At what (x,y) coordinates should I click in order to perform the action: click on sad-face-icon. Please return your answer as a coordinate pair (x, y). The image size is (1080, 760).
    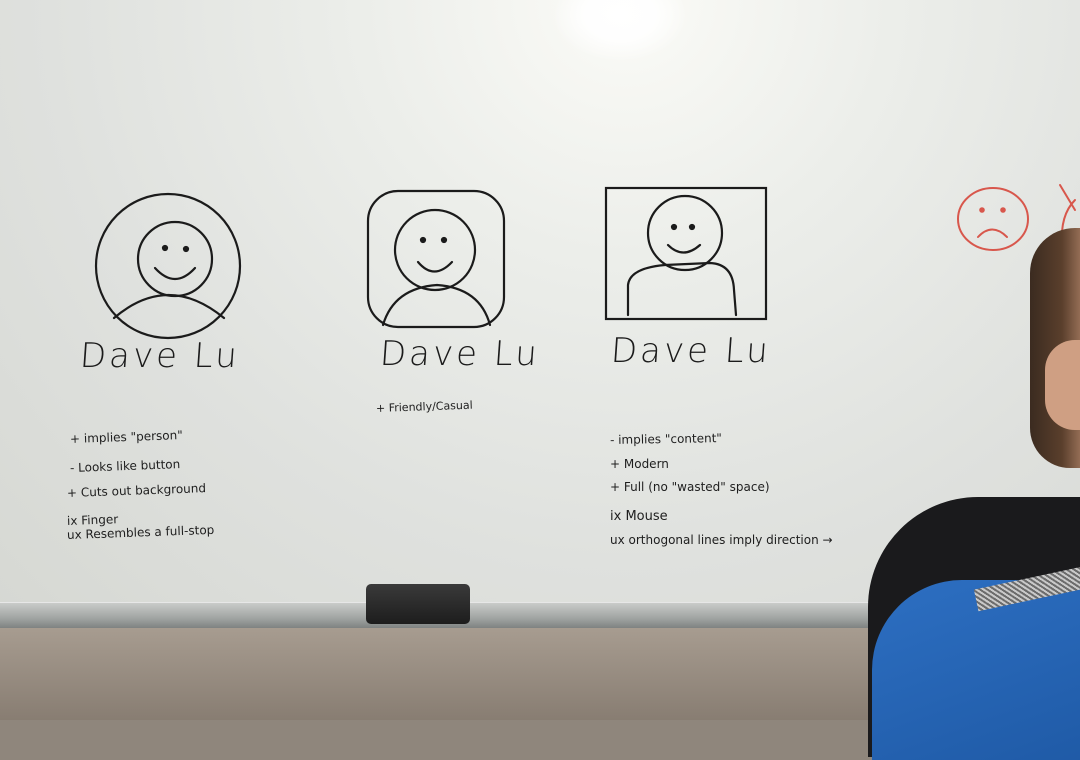
    Looking at the image, I should click on (993, 219).